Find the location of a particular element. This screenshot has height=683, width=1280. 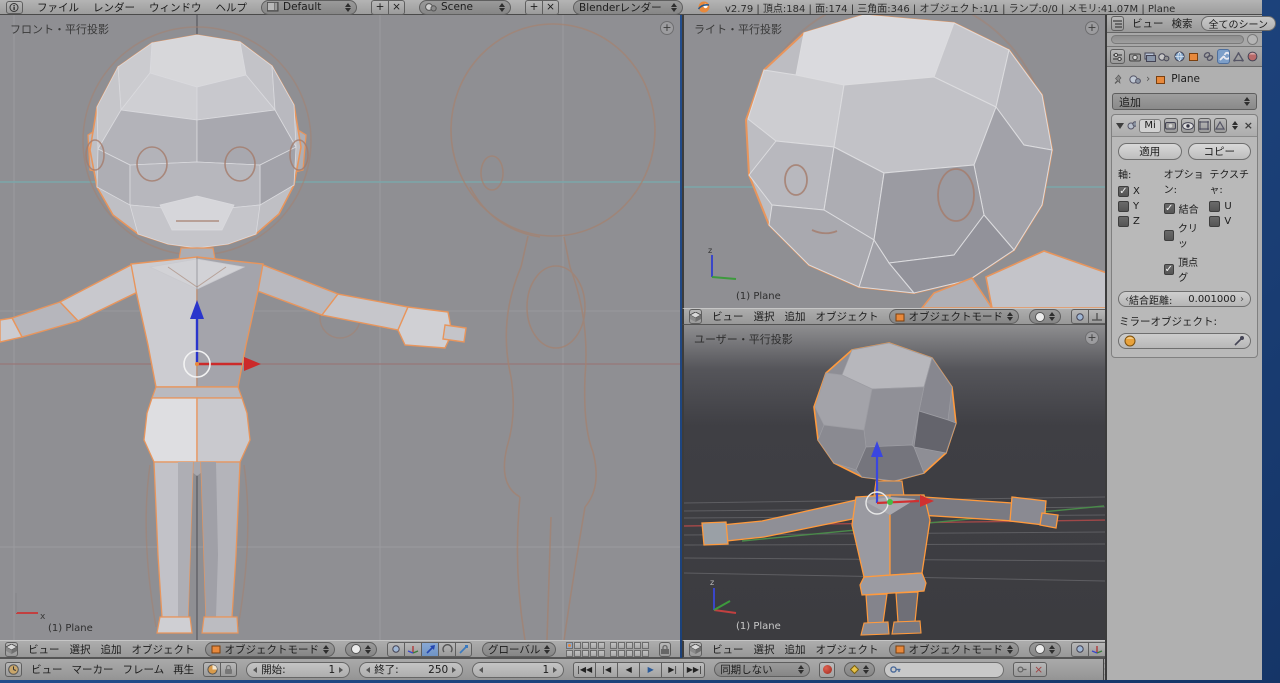

slider-increase-icon: › is located at coordinates (1242, 299).